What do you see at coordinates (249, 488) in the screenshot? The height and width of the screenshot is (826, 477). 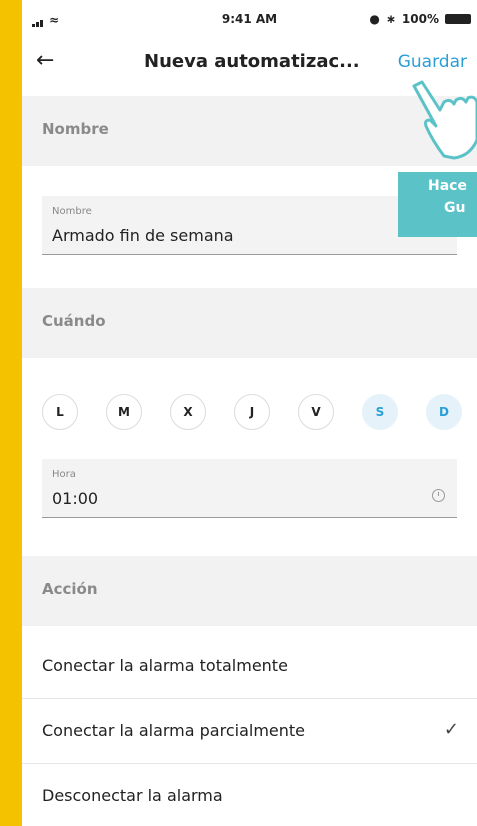 I see `time-field: Hora 01:00` at bounding box center [249, 488].